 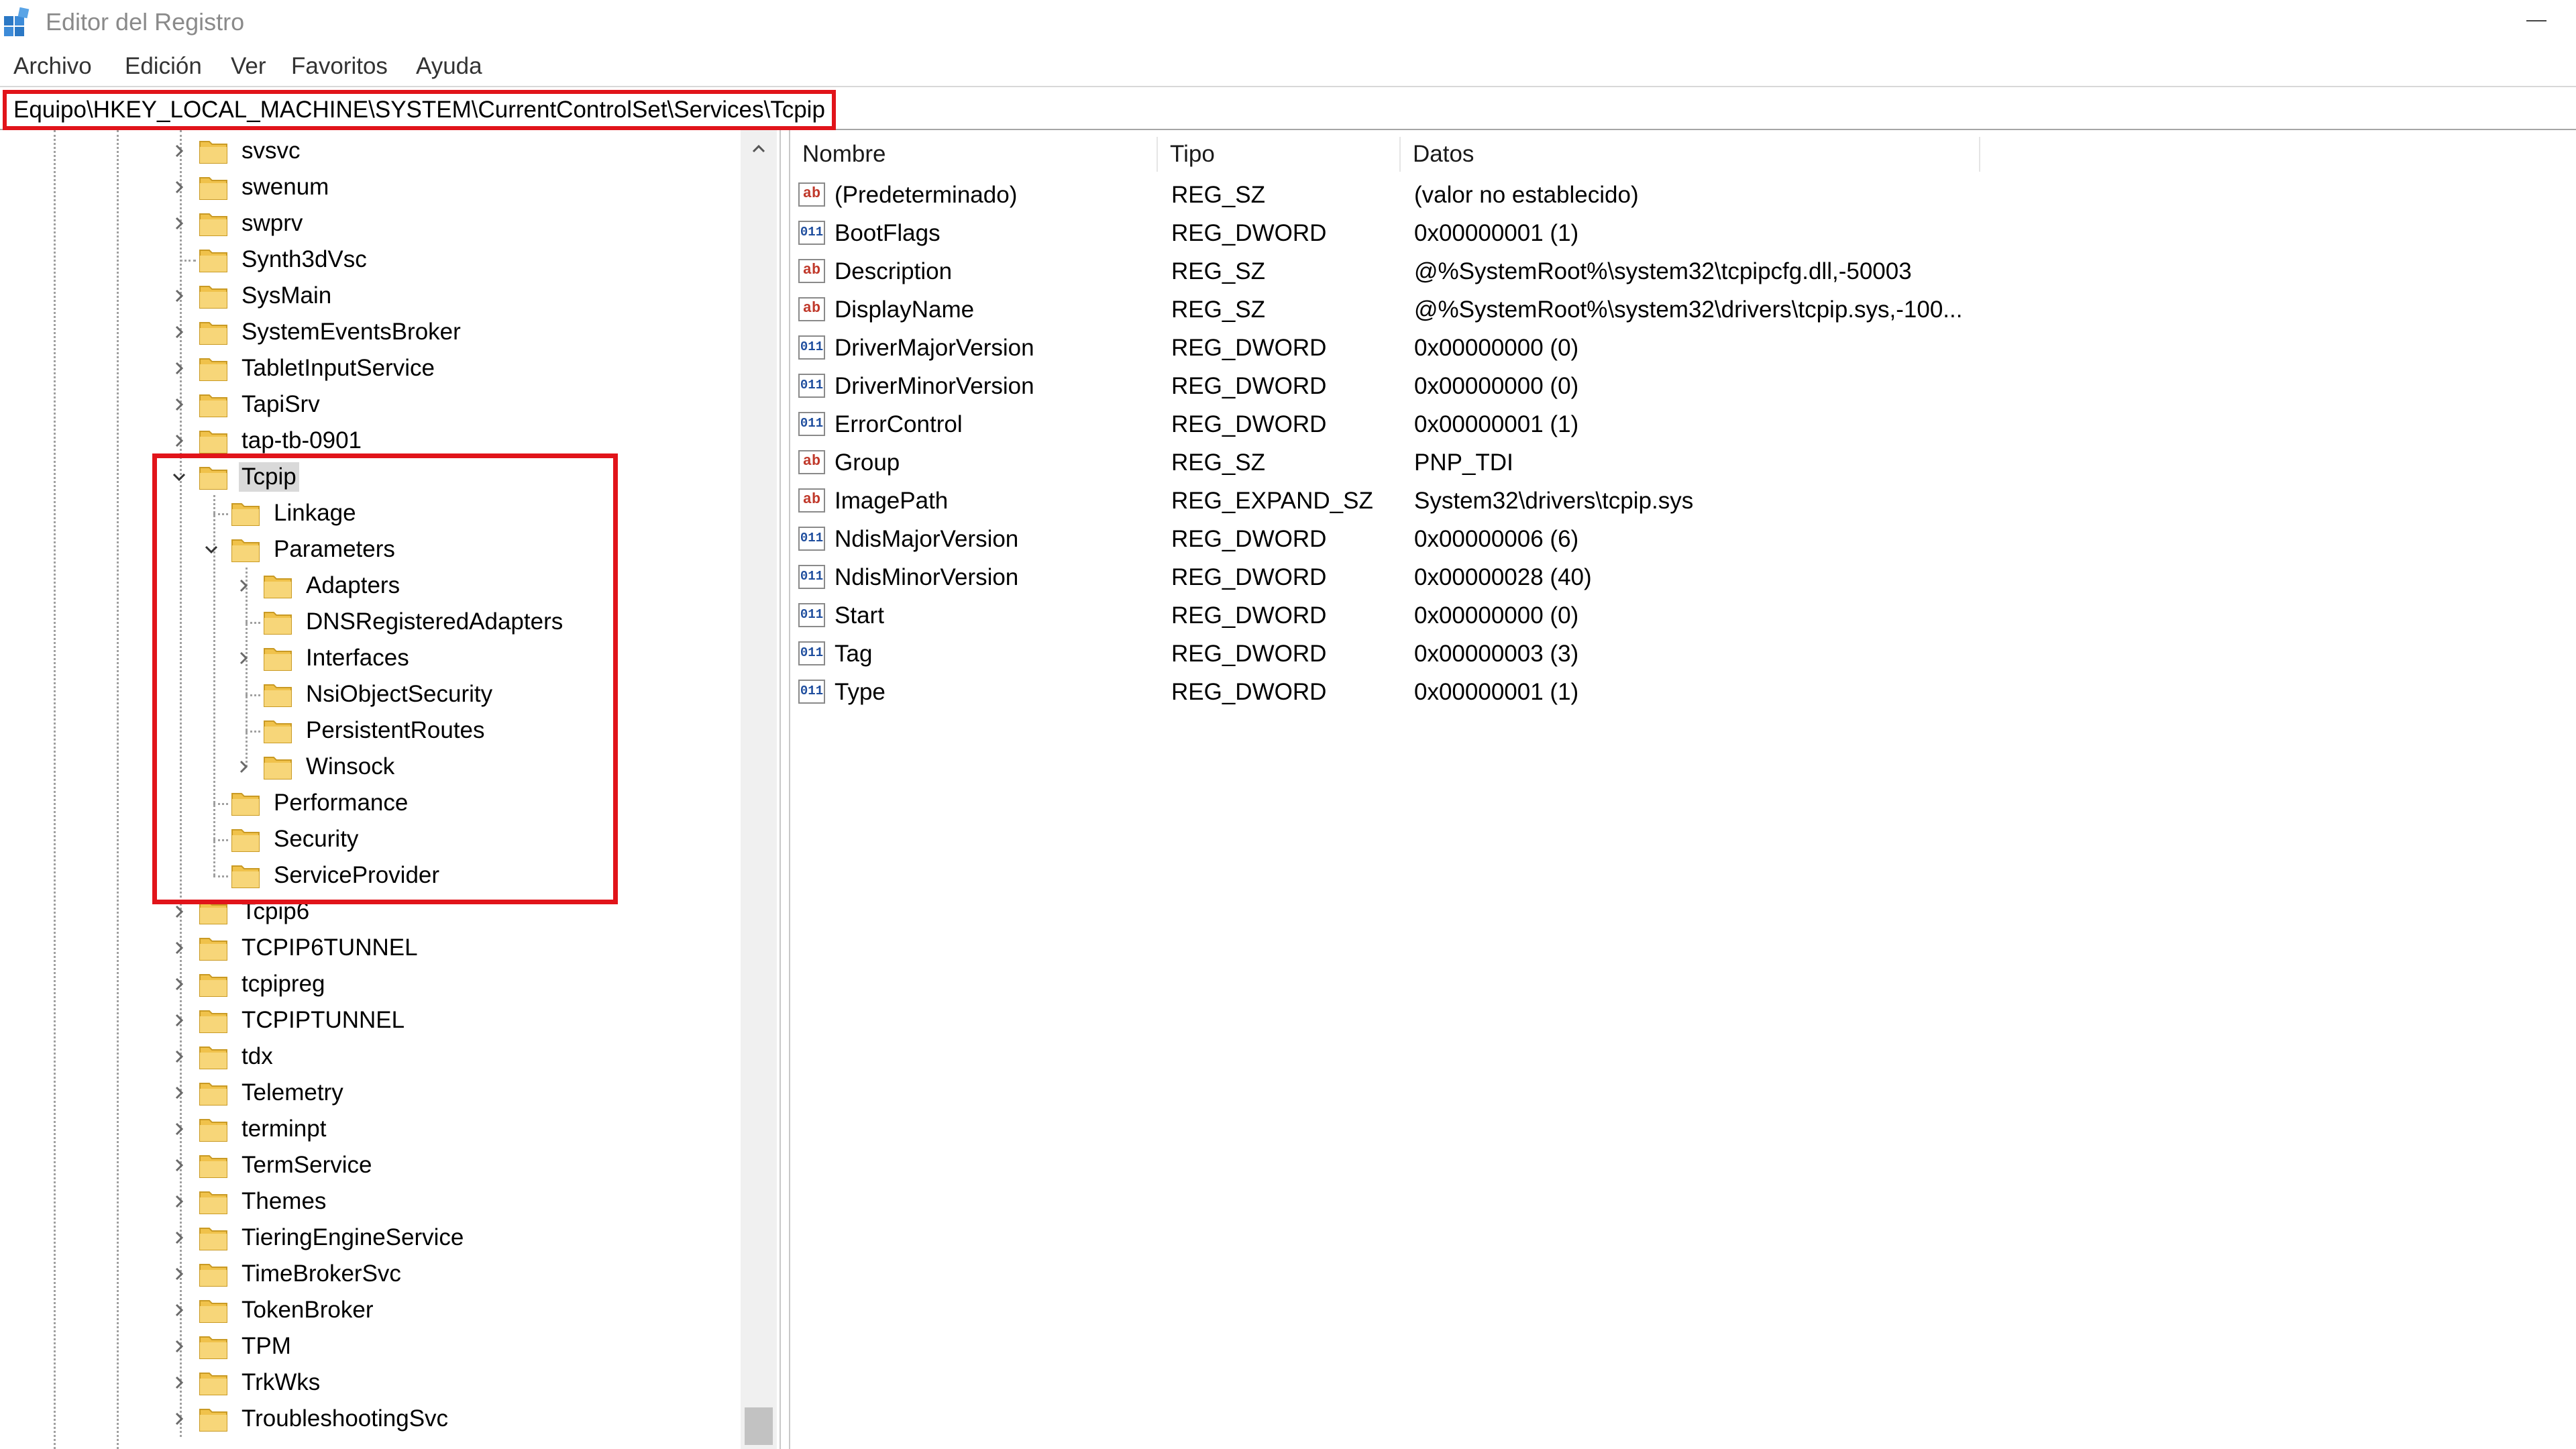 What do you see at coordinates (249, 1382) in the screenshot?
I see `tree-item-trkwks: TrkWks` at bounding box center [249, 1382].